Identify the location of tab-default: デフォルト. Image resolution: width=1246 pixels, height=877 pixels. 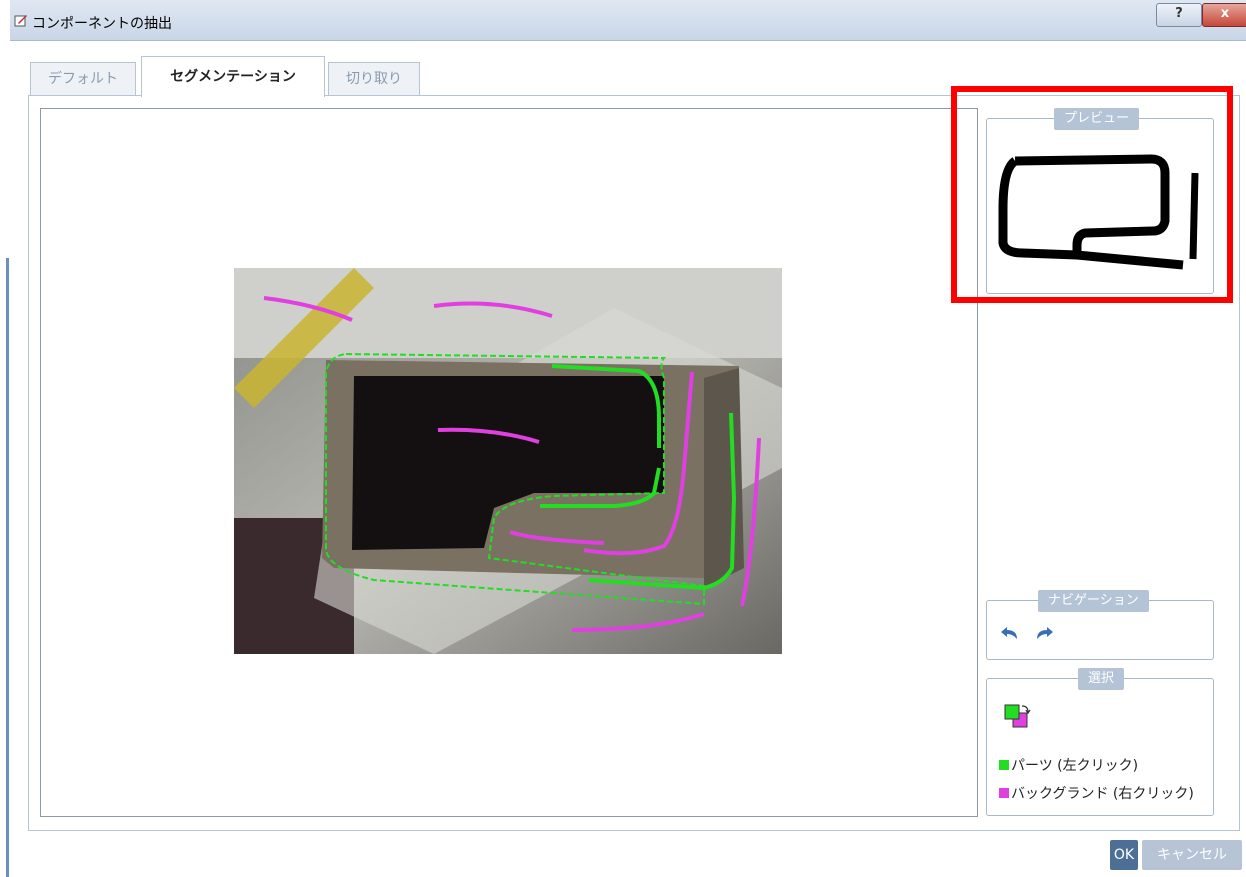
(83, 78).